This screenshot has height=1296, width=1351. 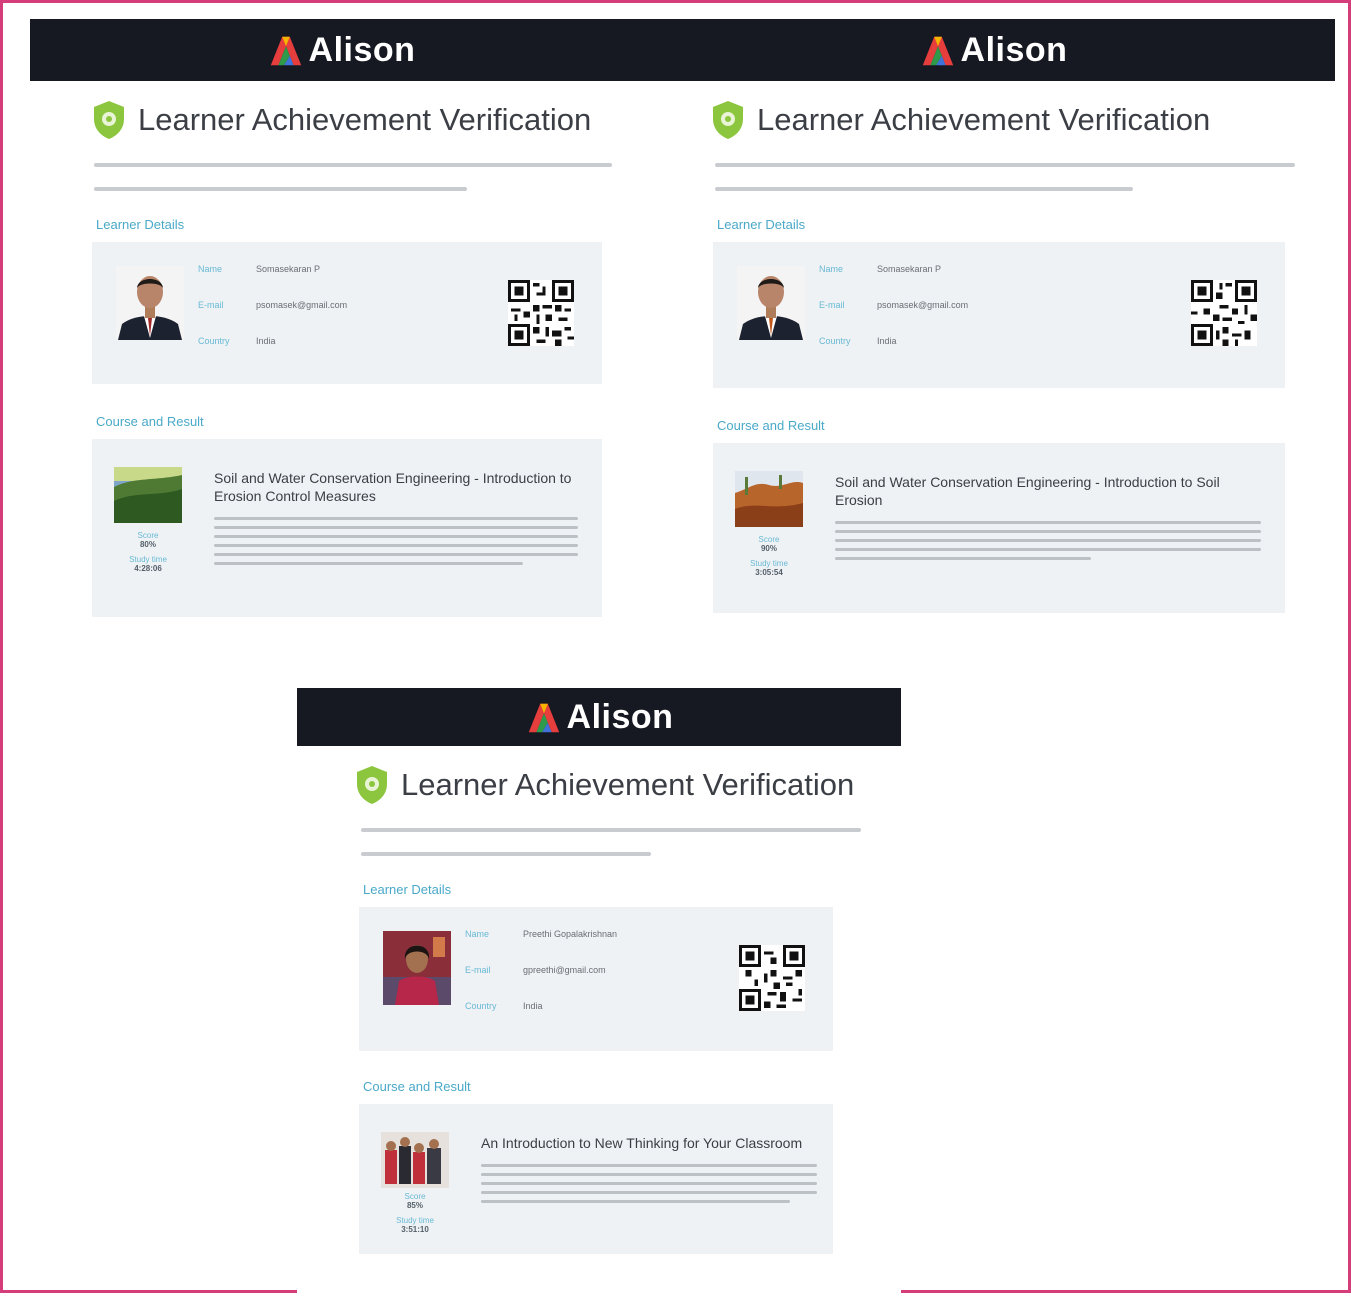 What do you see at coordinates (414, 1205) in the screenshot?
I see `score-value: 85%` at bounding box center [414, 1205].